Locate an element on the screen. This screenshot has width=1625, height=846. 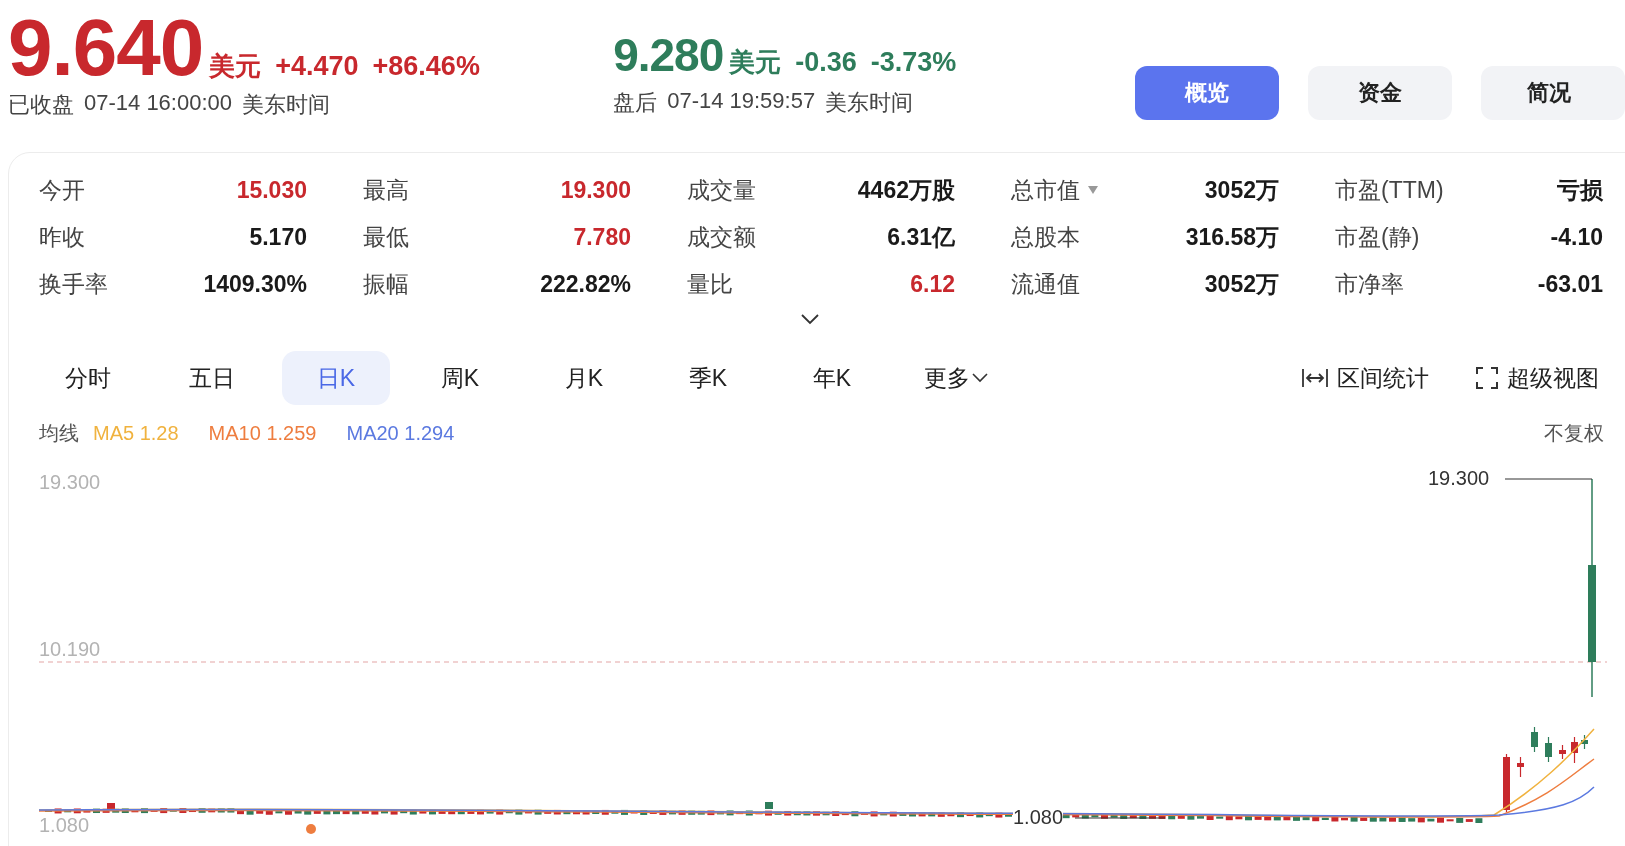
stat-label: 总市值 is located at coordinates (1045, 190).